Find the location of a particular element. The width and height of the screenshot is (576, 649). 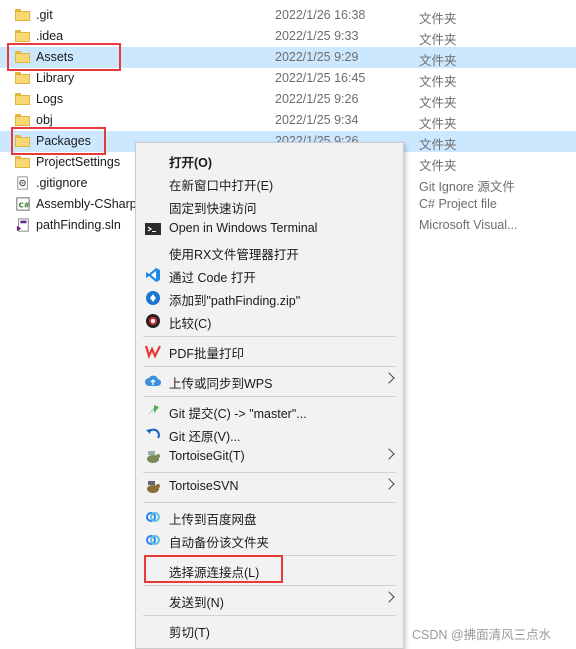

file-type: C# Project file is located at coordinates (458, 204).